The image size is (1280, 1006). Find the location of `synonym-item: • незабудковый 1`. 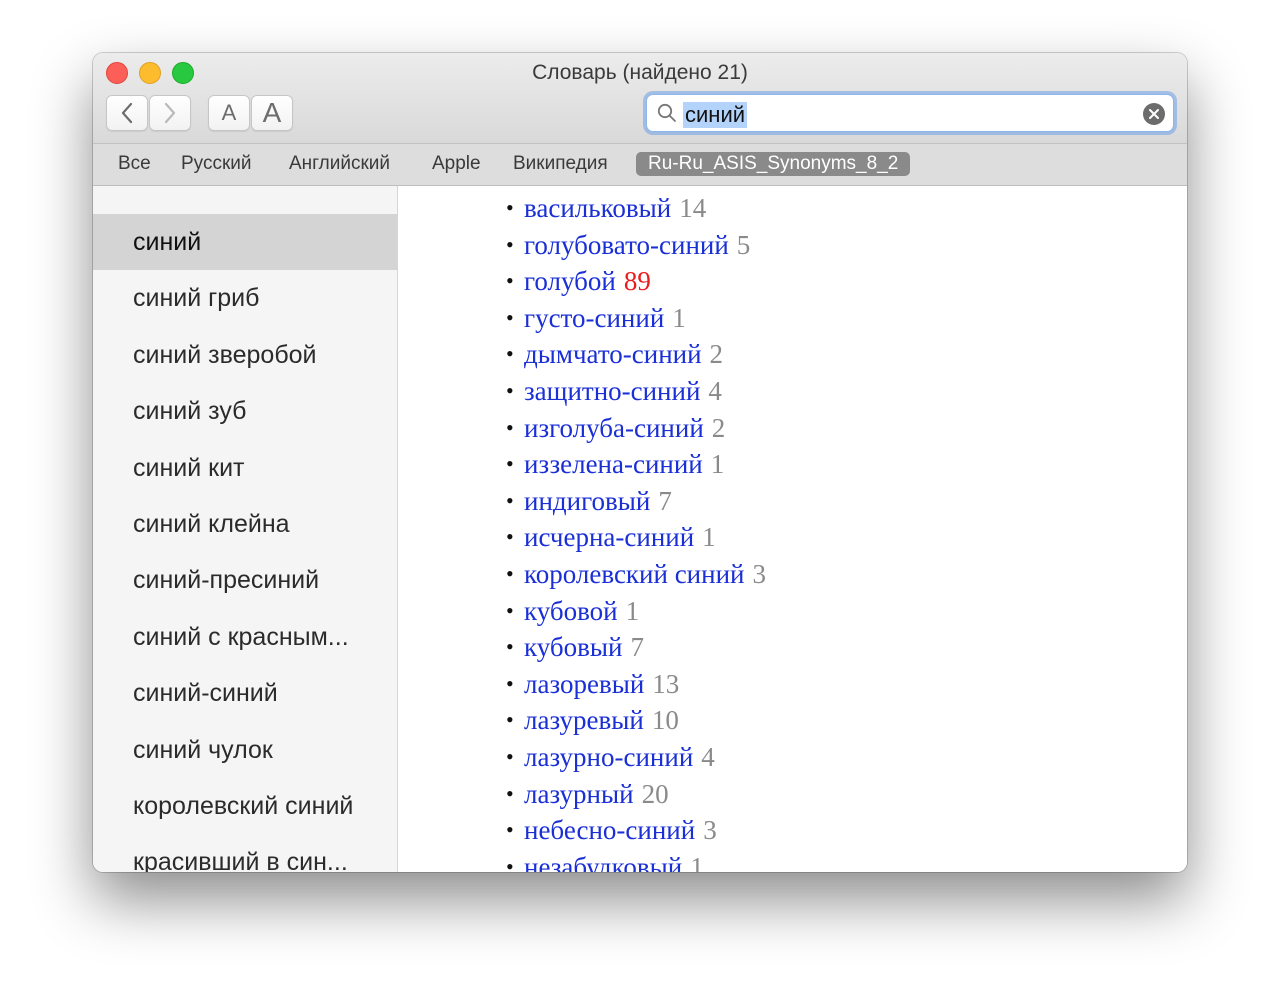

synonym-item: • незабудковый 1 is located at coordinates (605, 860).